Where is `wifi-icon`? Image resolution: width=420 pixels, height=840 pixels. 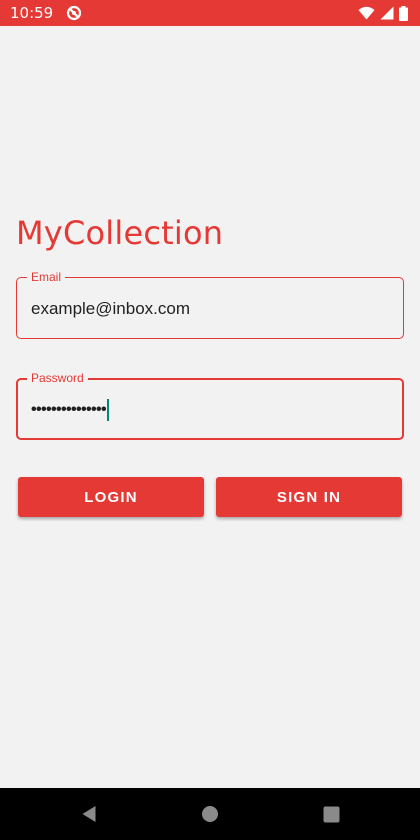
wifi-icon is located at coordinates (366, 13).